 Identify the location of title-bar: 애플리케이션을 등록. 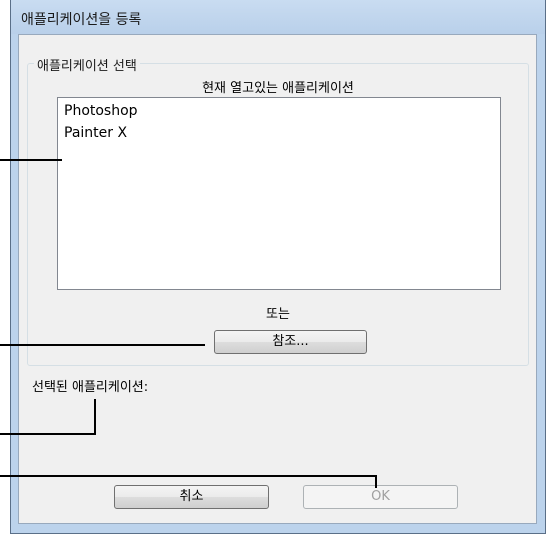
(278, 17).